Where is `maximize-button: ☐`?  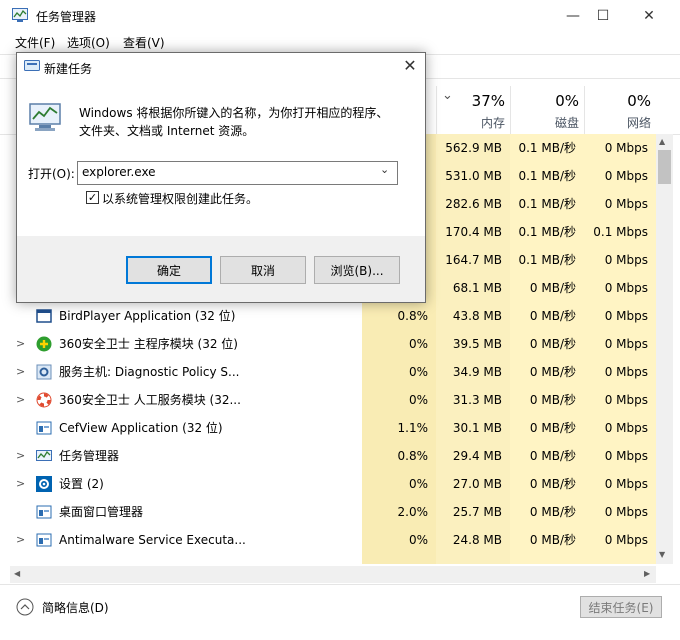
maximize-button: ☐ is located at coordinates (603, 16).